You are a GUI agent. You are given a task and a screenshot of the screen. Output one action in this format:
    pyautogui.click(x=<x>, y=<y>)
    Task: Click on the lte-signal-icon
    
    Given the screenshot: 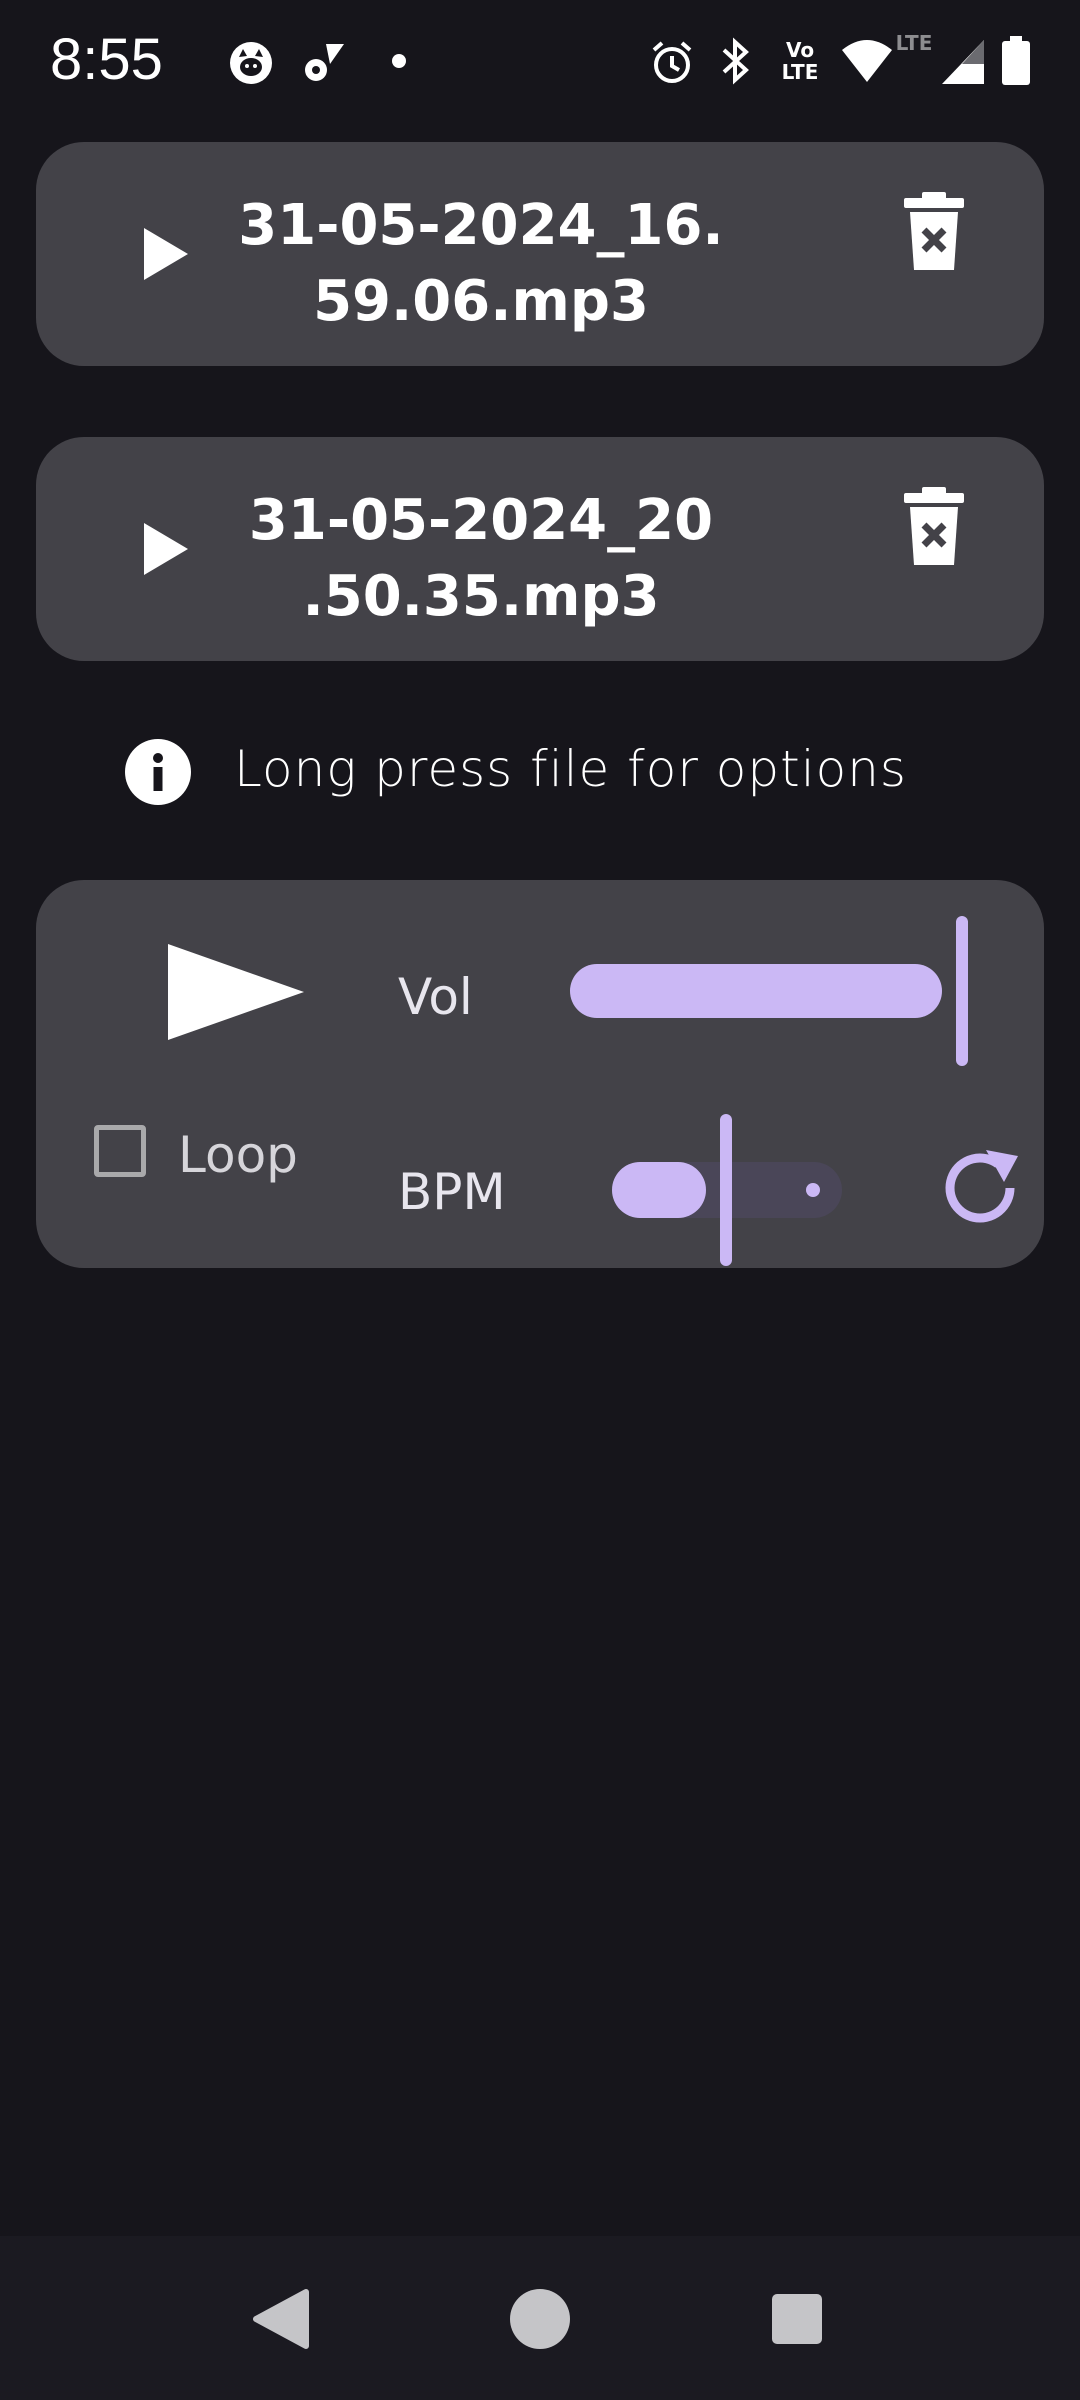 What is the action you would take?
    pyautogui.click(x=963, y=61)
    